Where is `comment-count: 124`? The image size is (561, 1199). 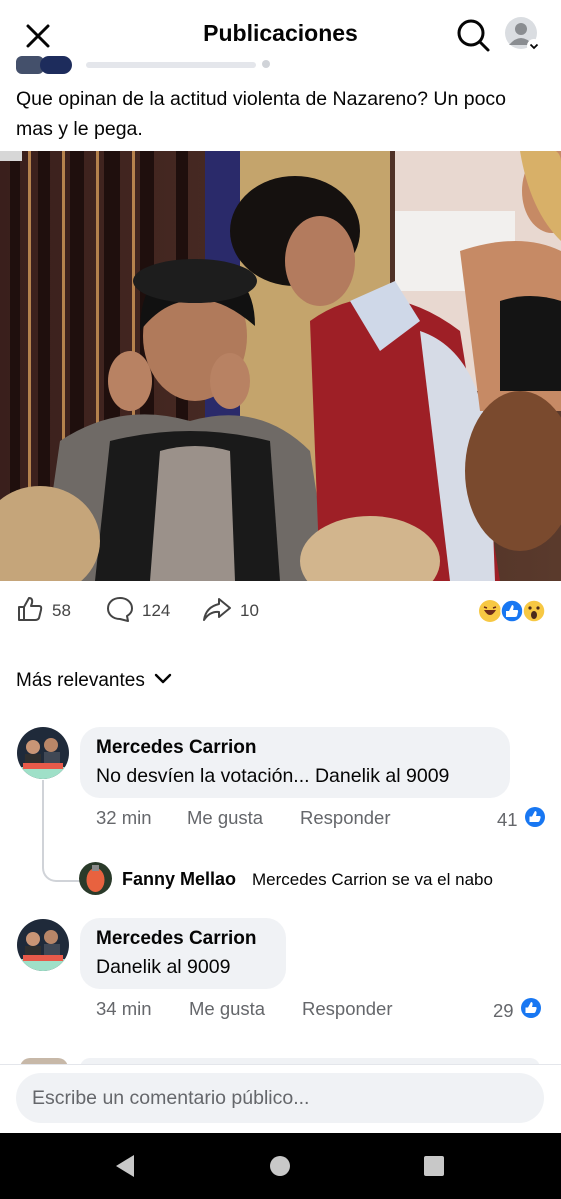 comment-count: 124 is located at coordinates (156, 610).